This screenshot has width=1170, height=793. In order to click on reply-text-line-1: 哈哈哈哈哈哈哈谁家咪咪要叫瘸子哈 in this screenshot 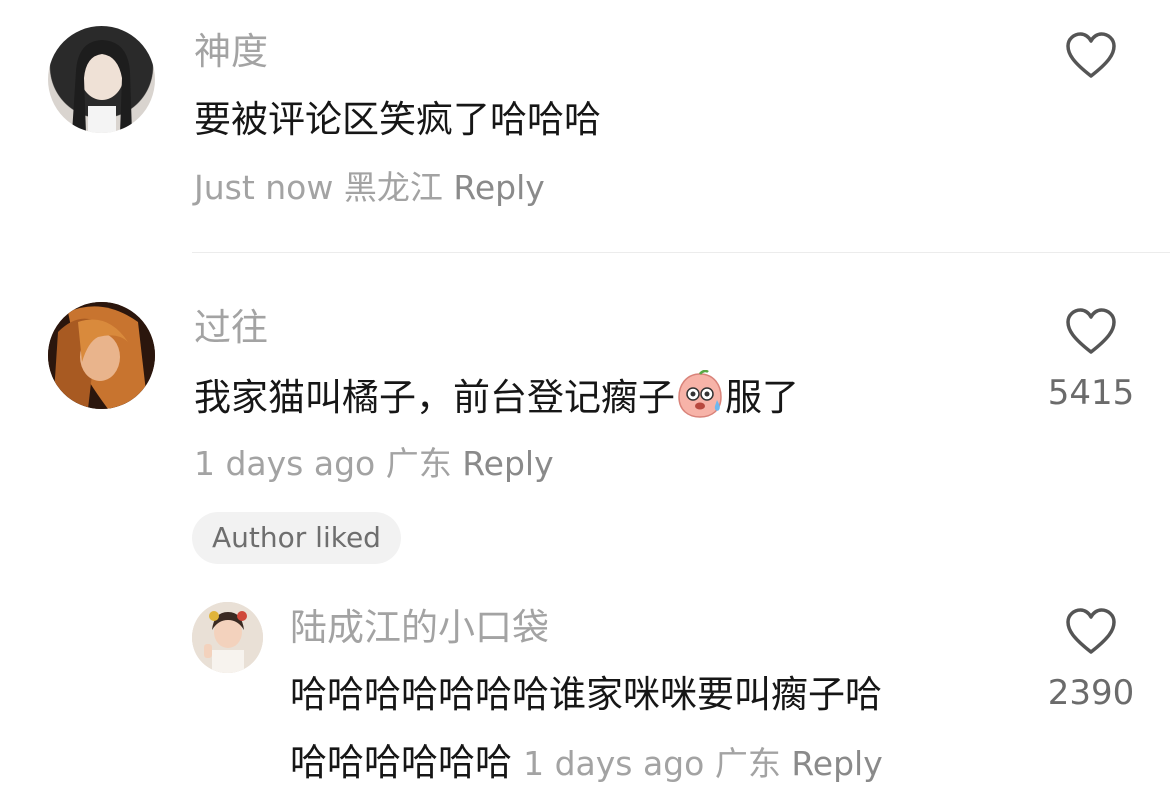, I will do `click(586, 694)`.